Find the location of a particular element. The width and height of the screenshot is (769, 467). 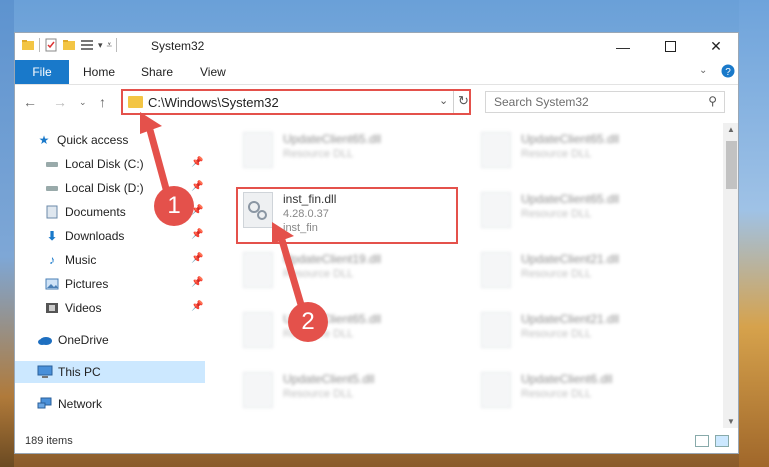

step-badge-1: 1 is located at coordinates (174, 206).